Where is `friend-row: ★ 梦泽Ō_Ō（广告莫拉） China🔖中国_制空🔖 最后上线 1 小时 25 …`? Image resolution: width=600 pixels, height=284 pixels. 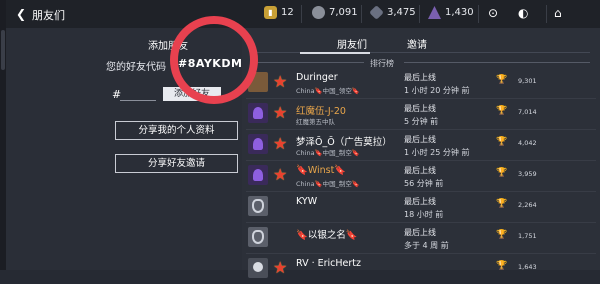 friend-row: ★ 梦泽Ō_Ō（广告莫拉） China🔖中国_制空🔖 最后上线 1 小时 25 … is located at coordinates (421, 145).